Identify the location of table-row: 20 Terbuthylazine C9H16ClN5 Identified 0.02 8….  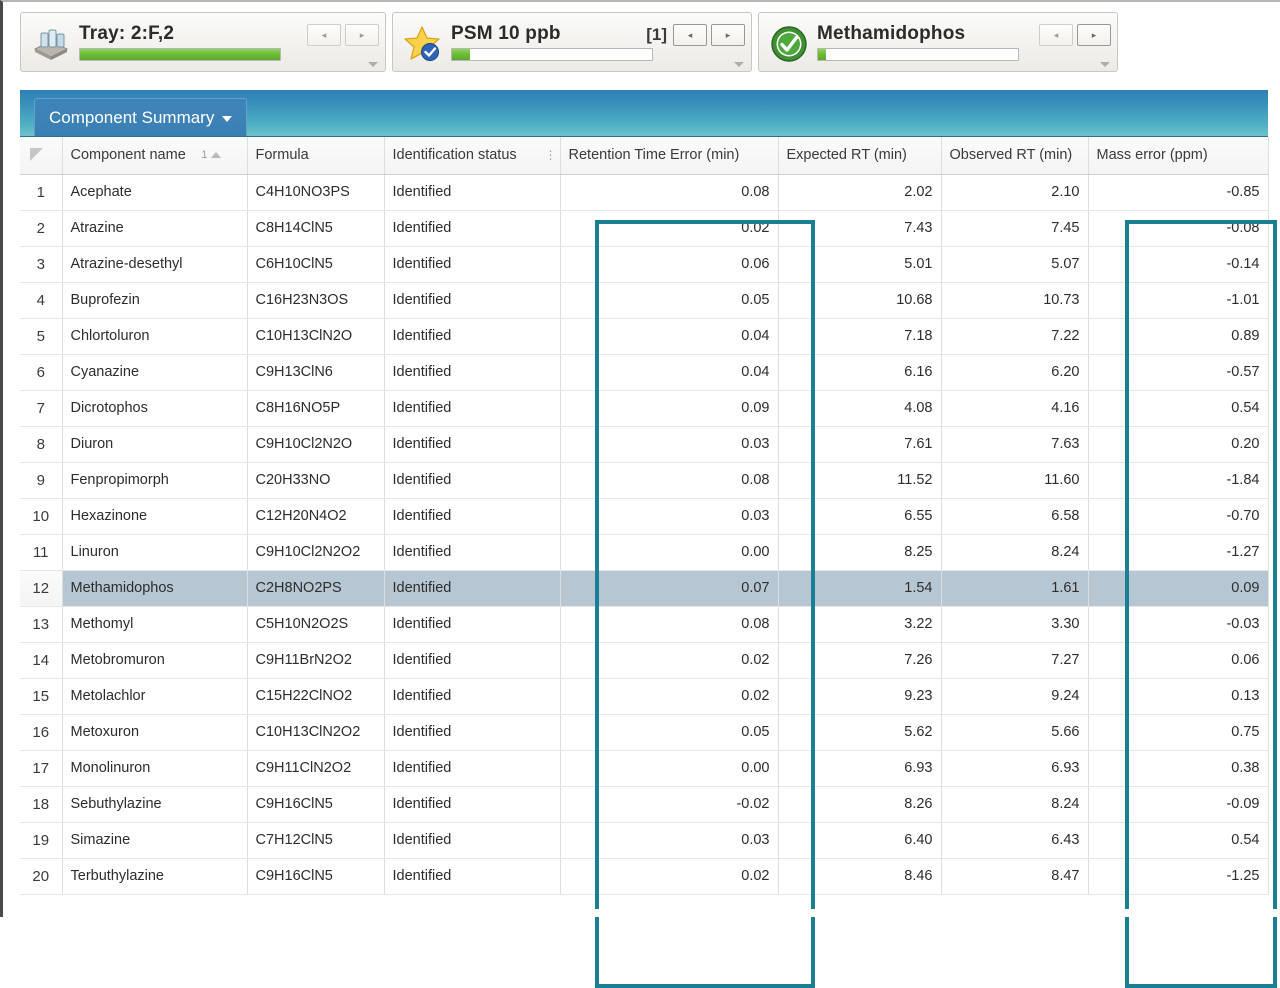
(644, 876).